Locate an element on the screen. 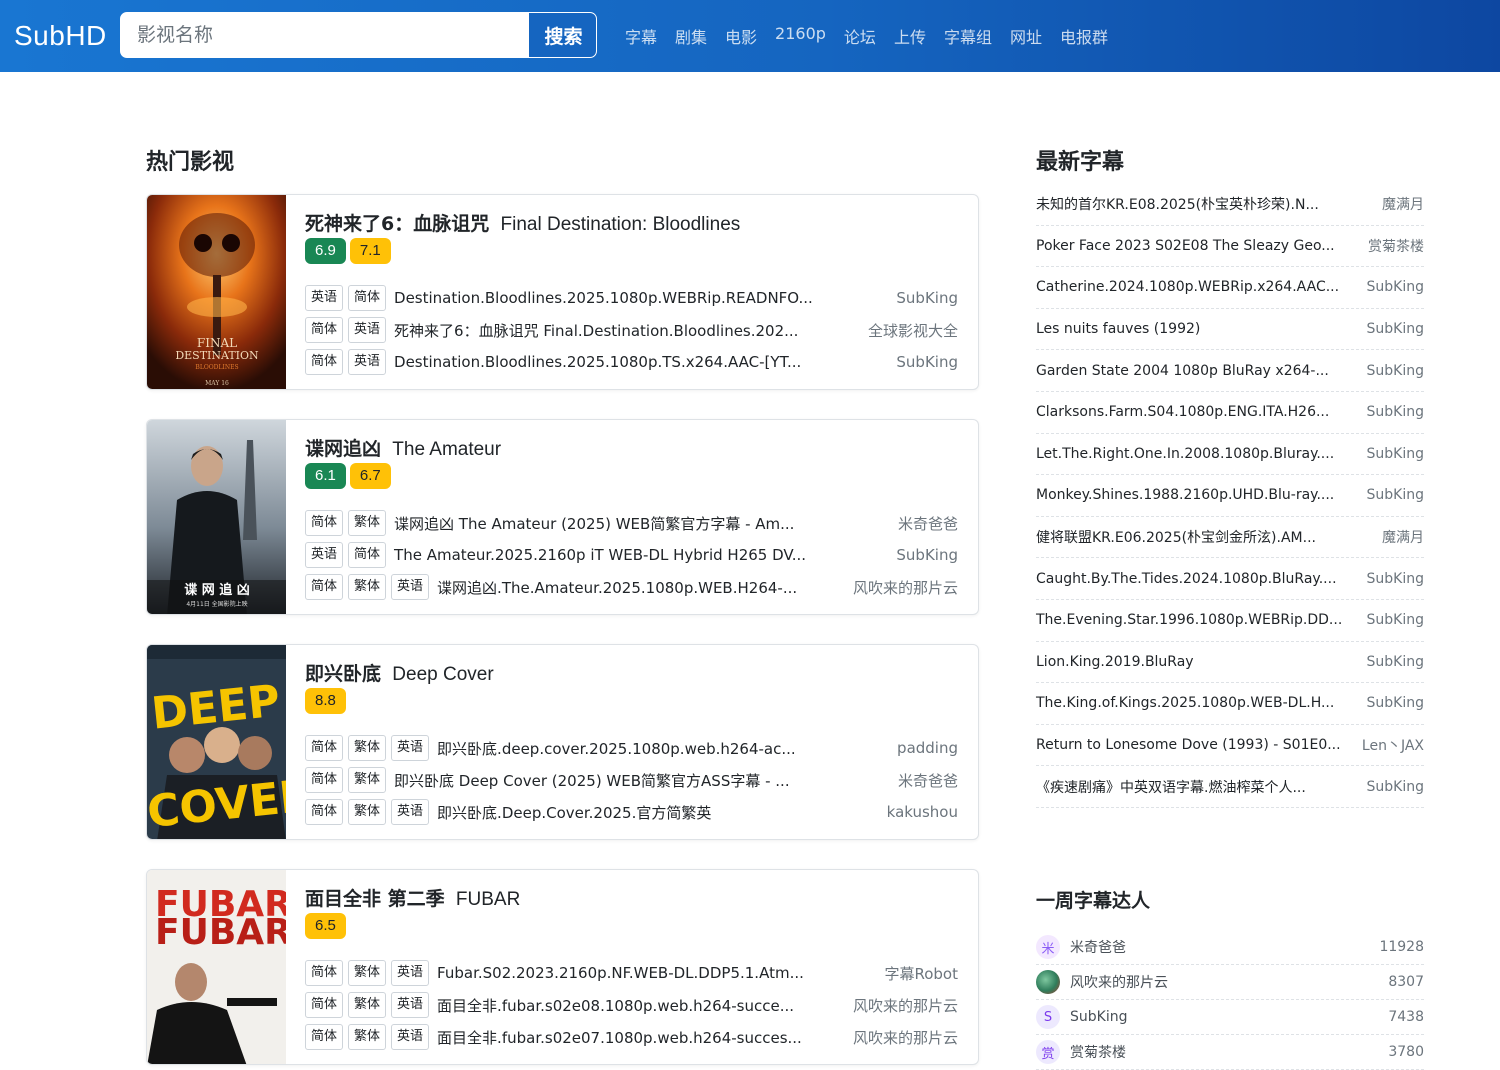 The height and width of the screenshot is (1070, 1500). lang-tag: 繁体 is located at coordinates (367, 587).